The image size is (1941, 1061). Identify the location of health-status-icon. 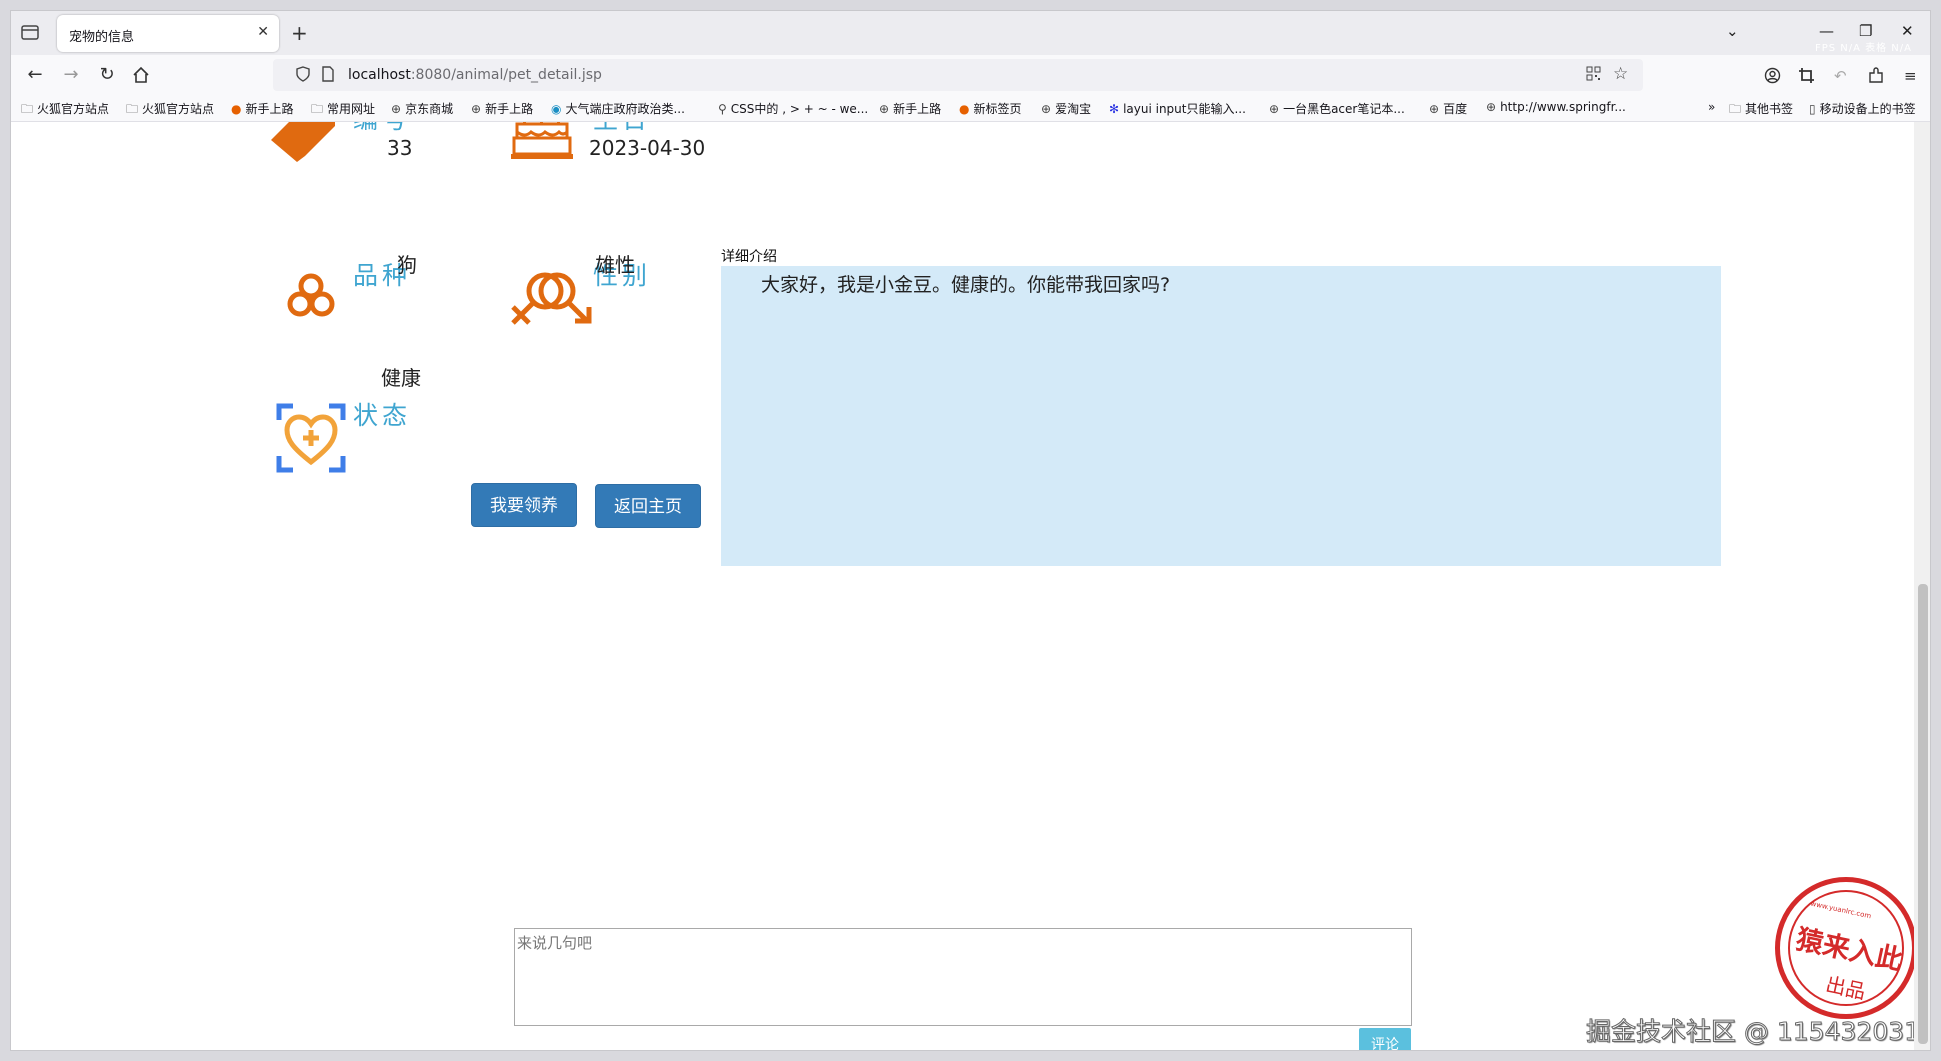
(311, 440).